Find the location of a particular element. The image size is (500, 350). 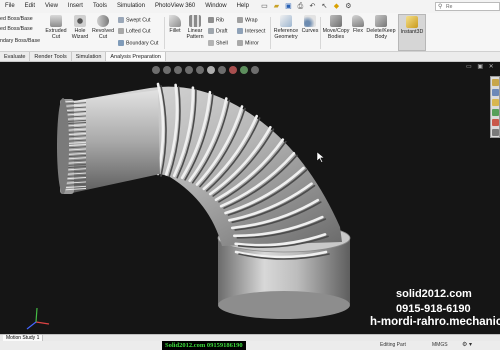

menu-simulation: Simulation is located at coordinates (131, 6).